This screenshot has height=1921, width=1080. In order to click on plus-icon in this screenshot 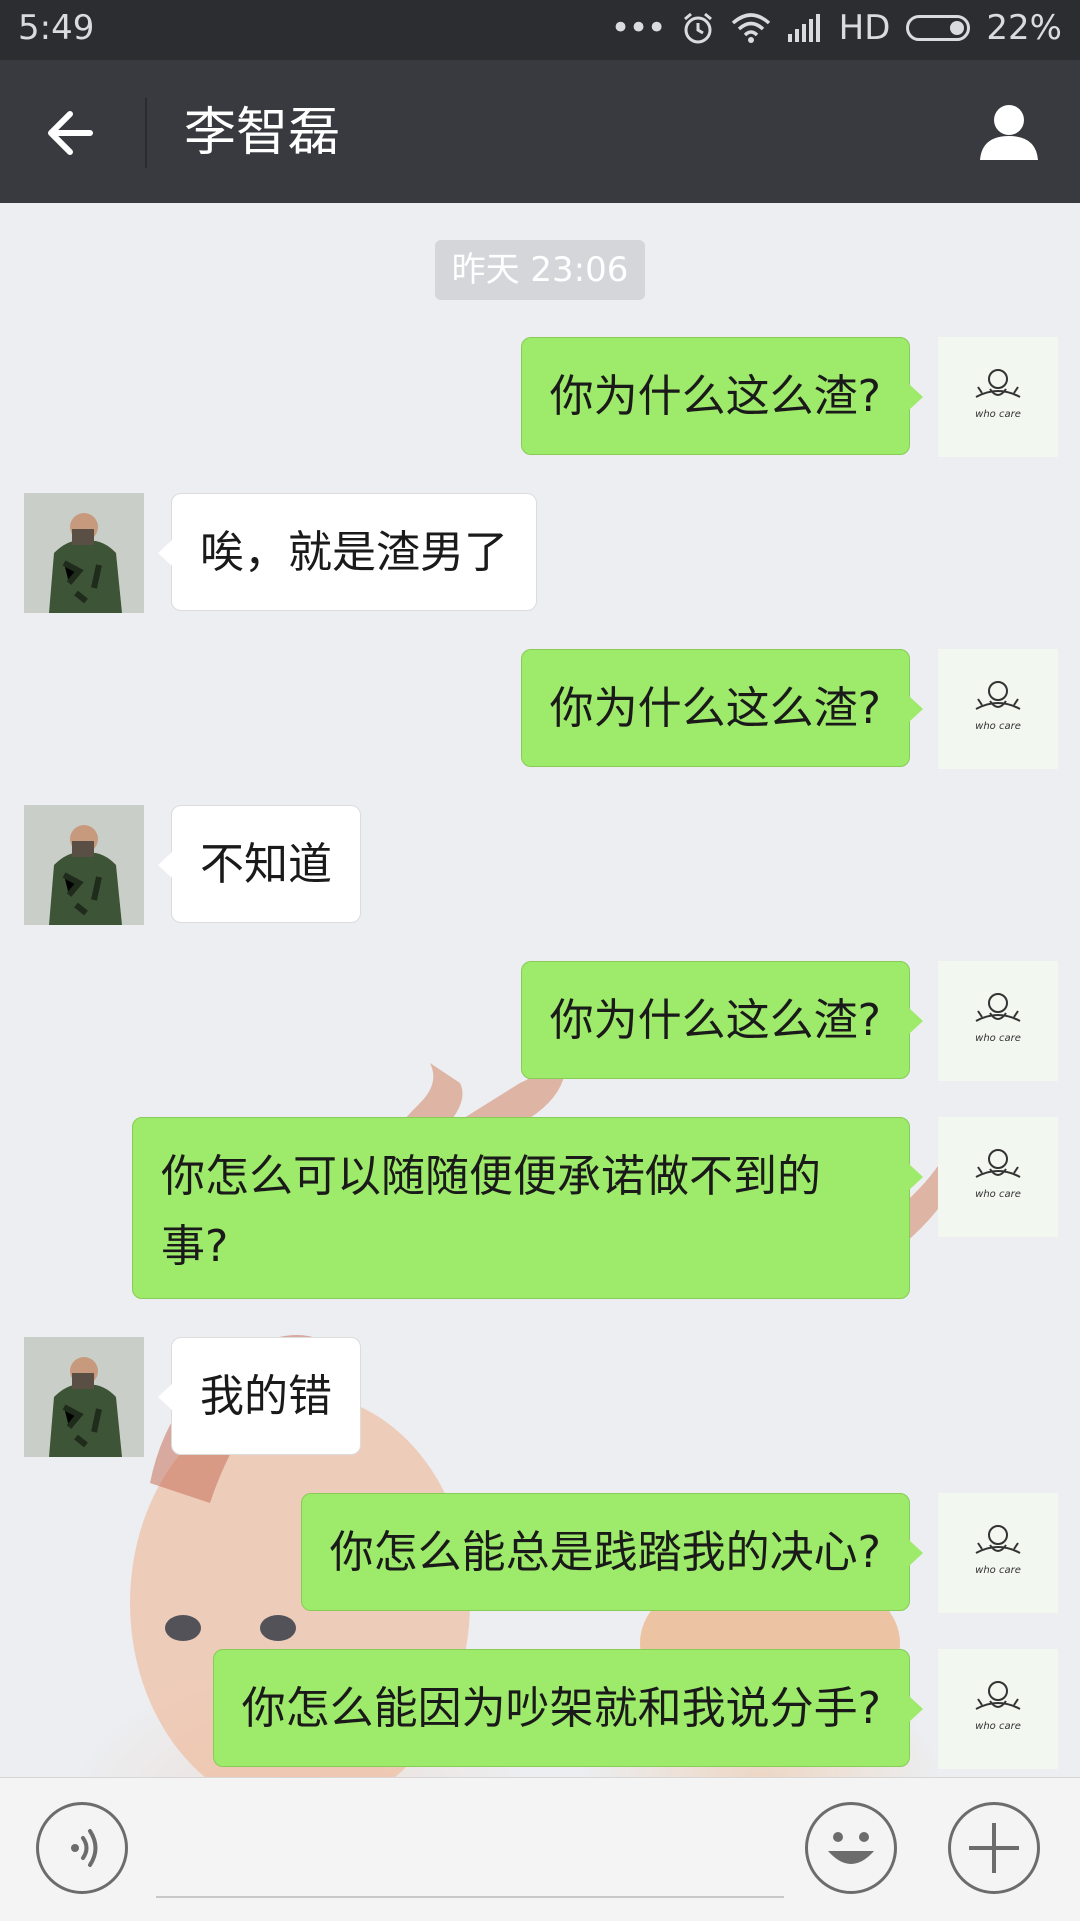, I will do `click(994, 1848)`.